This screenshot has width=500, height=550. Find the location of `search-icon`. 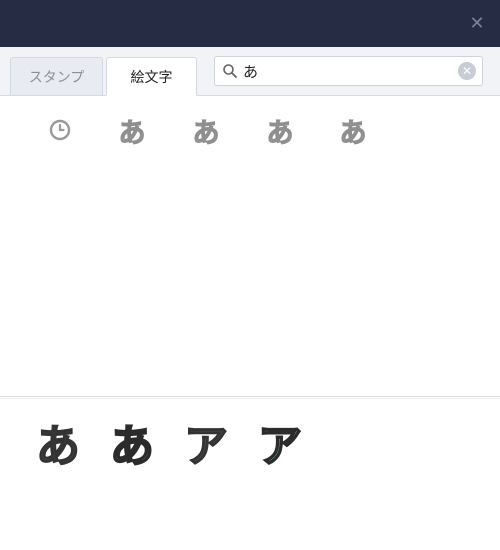

search-icon is located at coordinates (230, 71).